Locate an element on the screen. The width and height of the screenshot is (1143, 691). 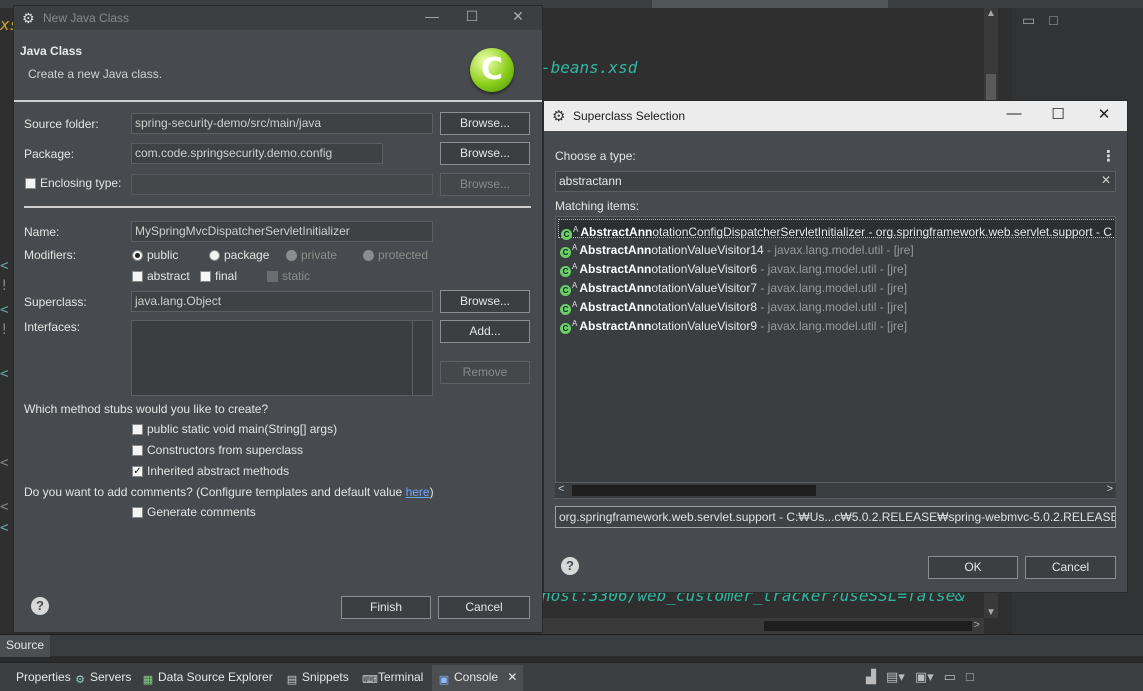
inherited-methods-checkbox: ✓ is located at coordinates (137, 471).